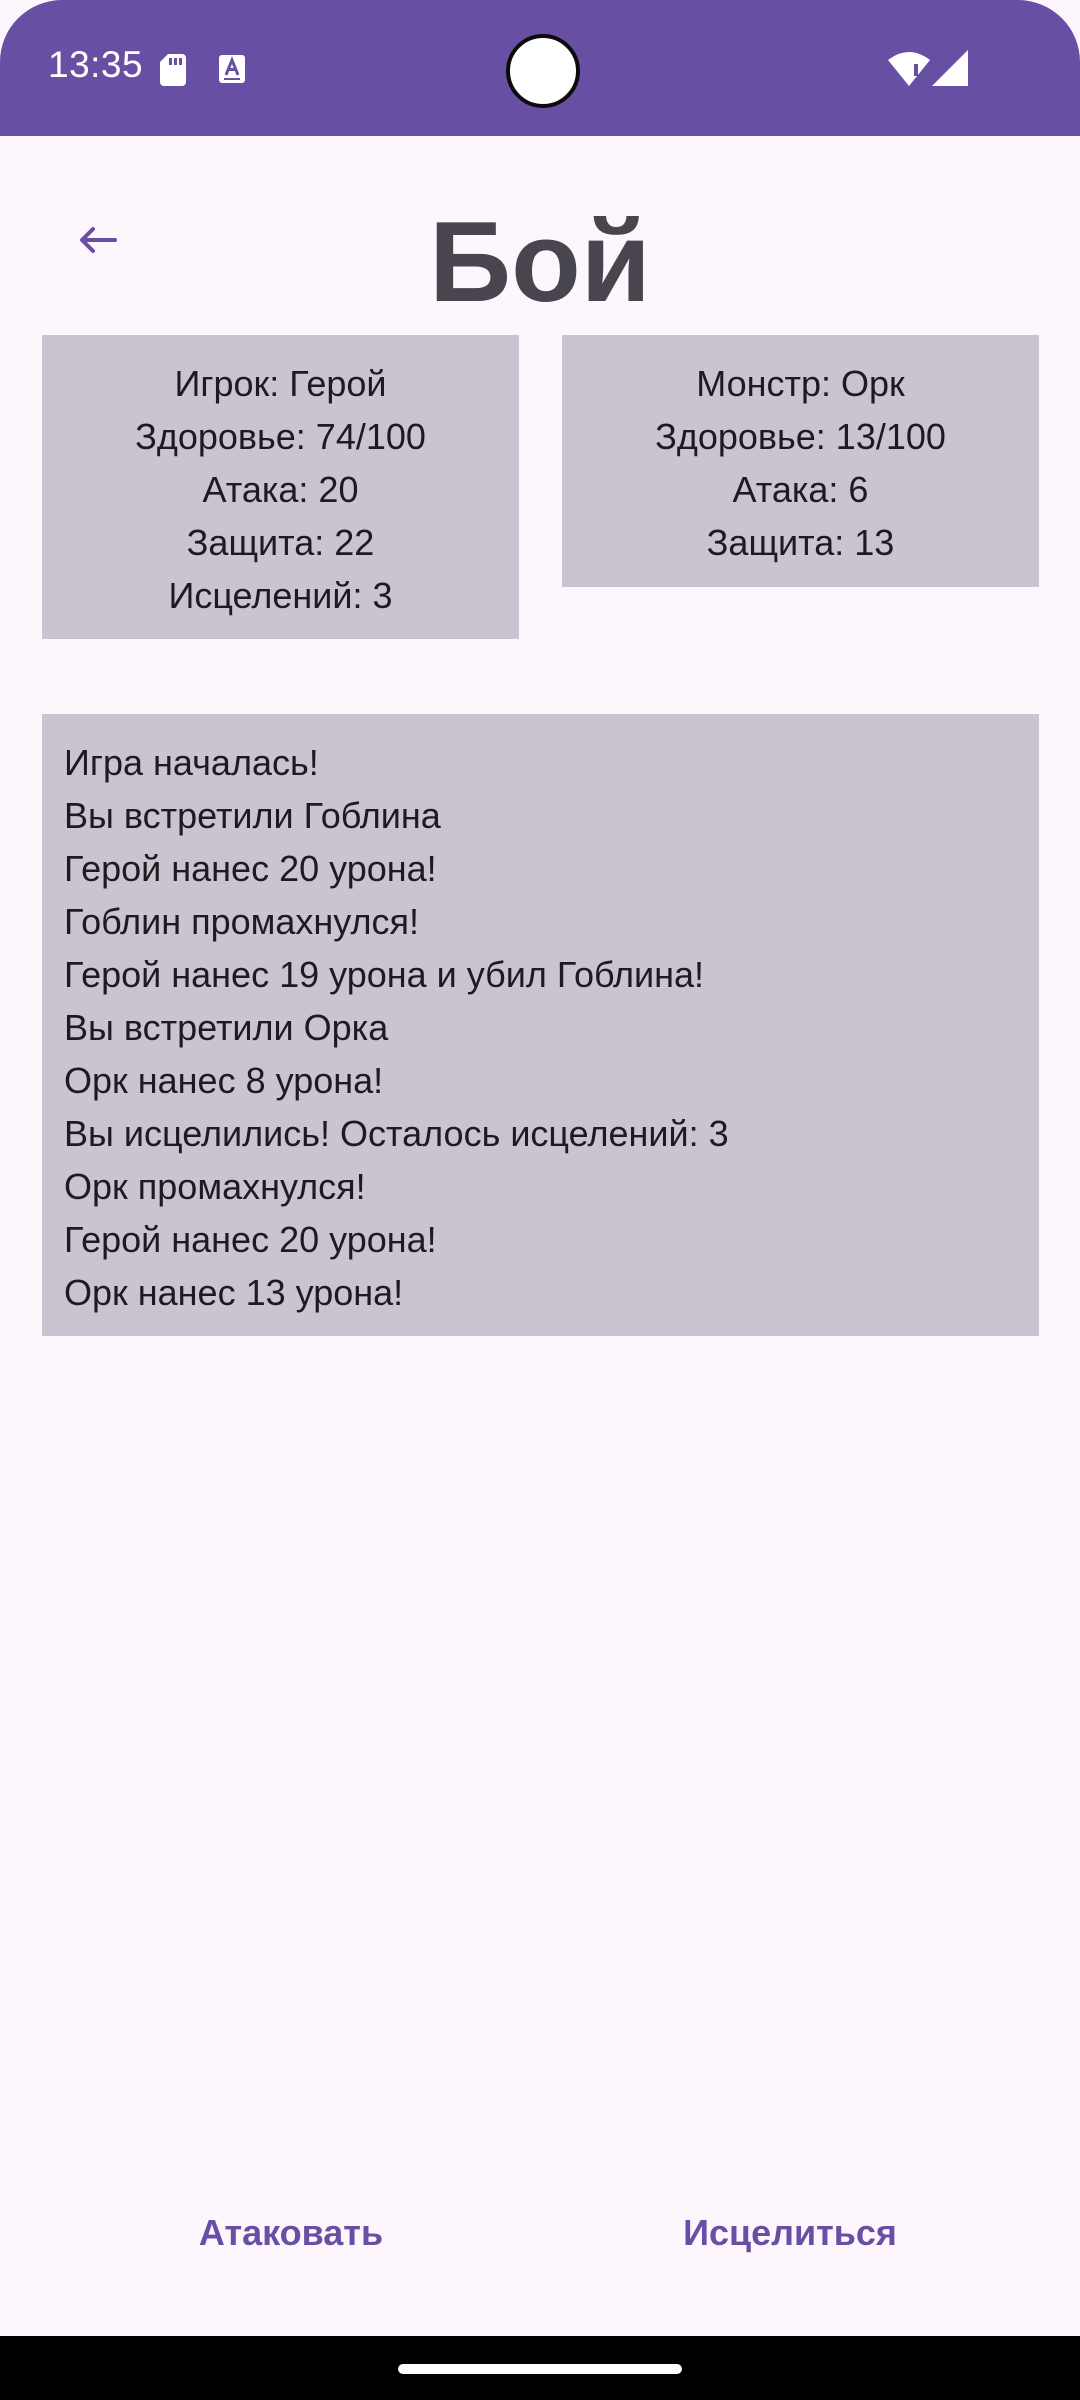 The image size is (1080, 2400). Describe the element at coordinates (800, 383) in the screenshot. I see `monster-name: Монстр: Орк` at that location.